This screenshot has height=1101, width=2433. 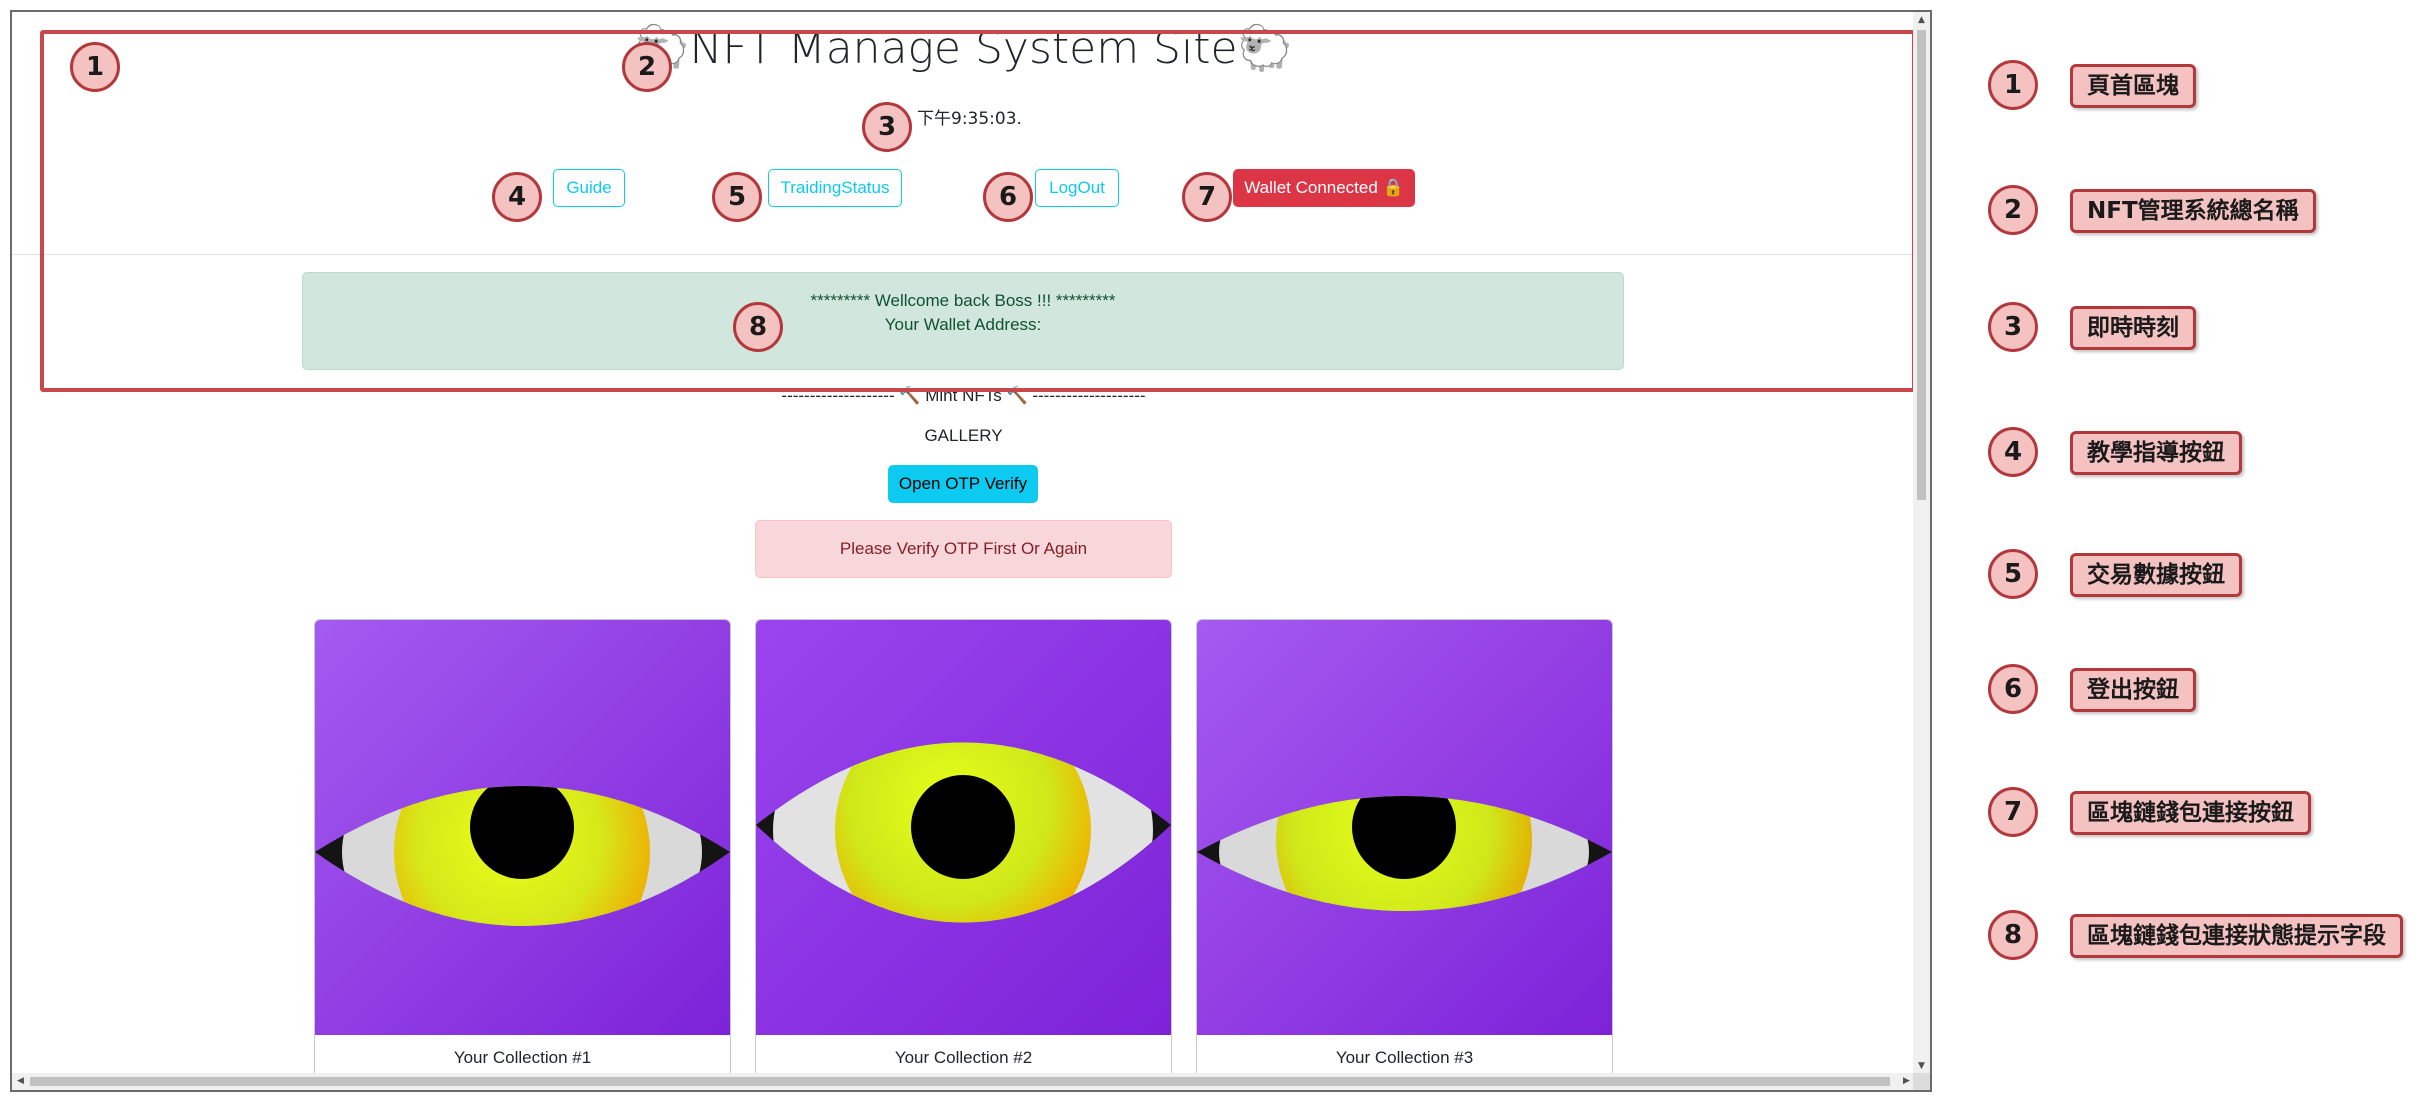 What do you see at coordinates (963, 48) in the screenshot?
I see `page-title: 🐑NFT Manage System Site🐑` at bounding box center [963, 48].